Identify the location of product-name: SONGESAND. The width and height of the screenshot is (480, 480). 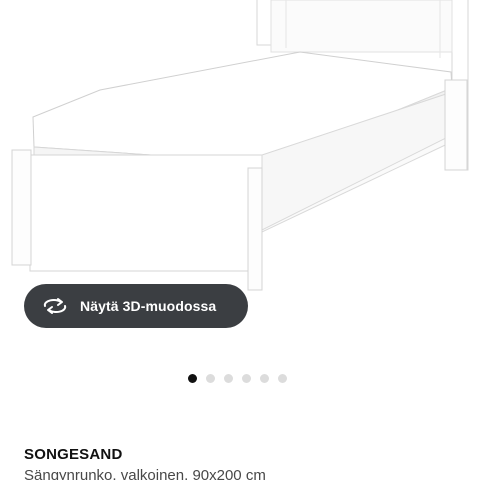
(73, 454).